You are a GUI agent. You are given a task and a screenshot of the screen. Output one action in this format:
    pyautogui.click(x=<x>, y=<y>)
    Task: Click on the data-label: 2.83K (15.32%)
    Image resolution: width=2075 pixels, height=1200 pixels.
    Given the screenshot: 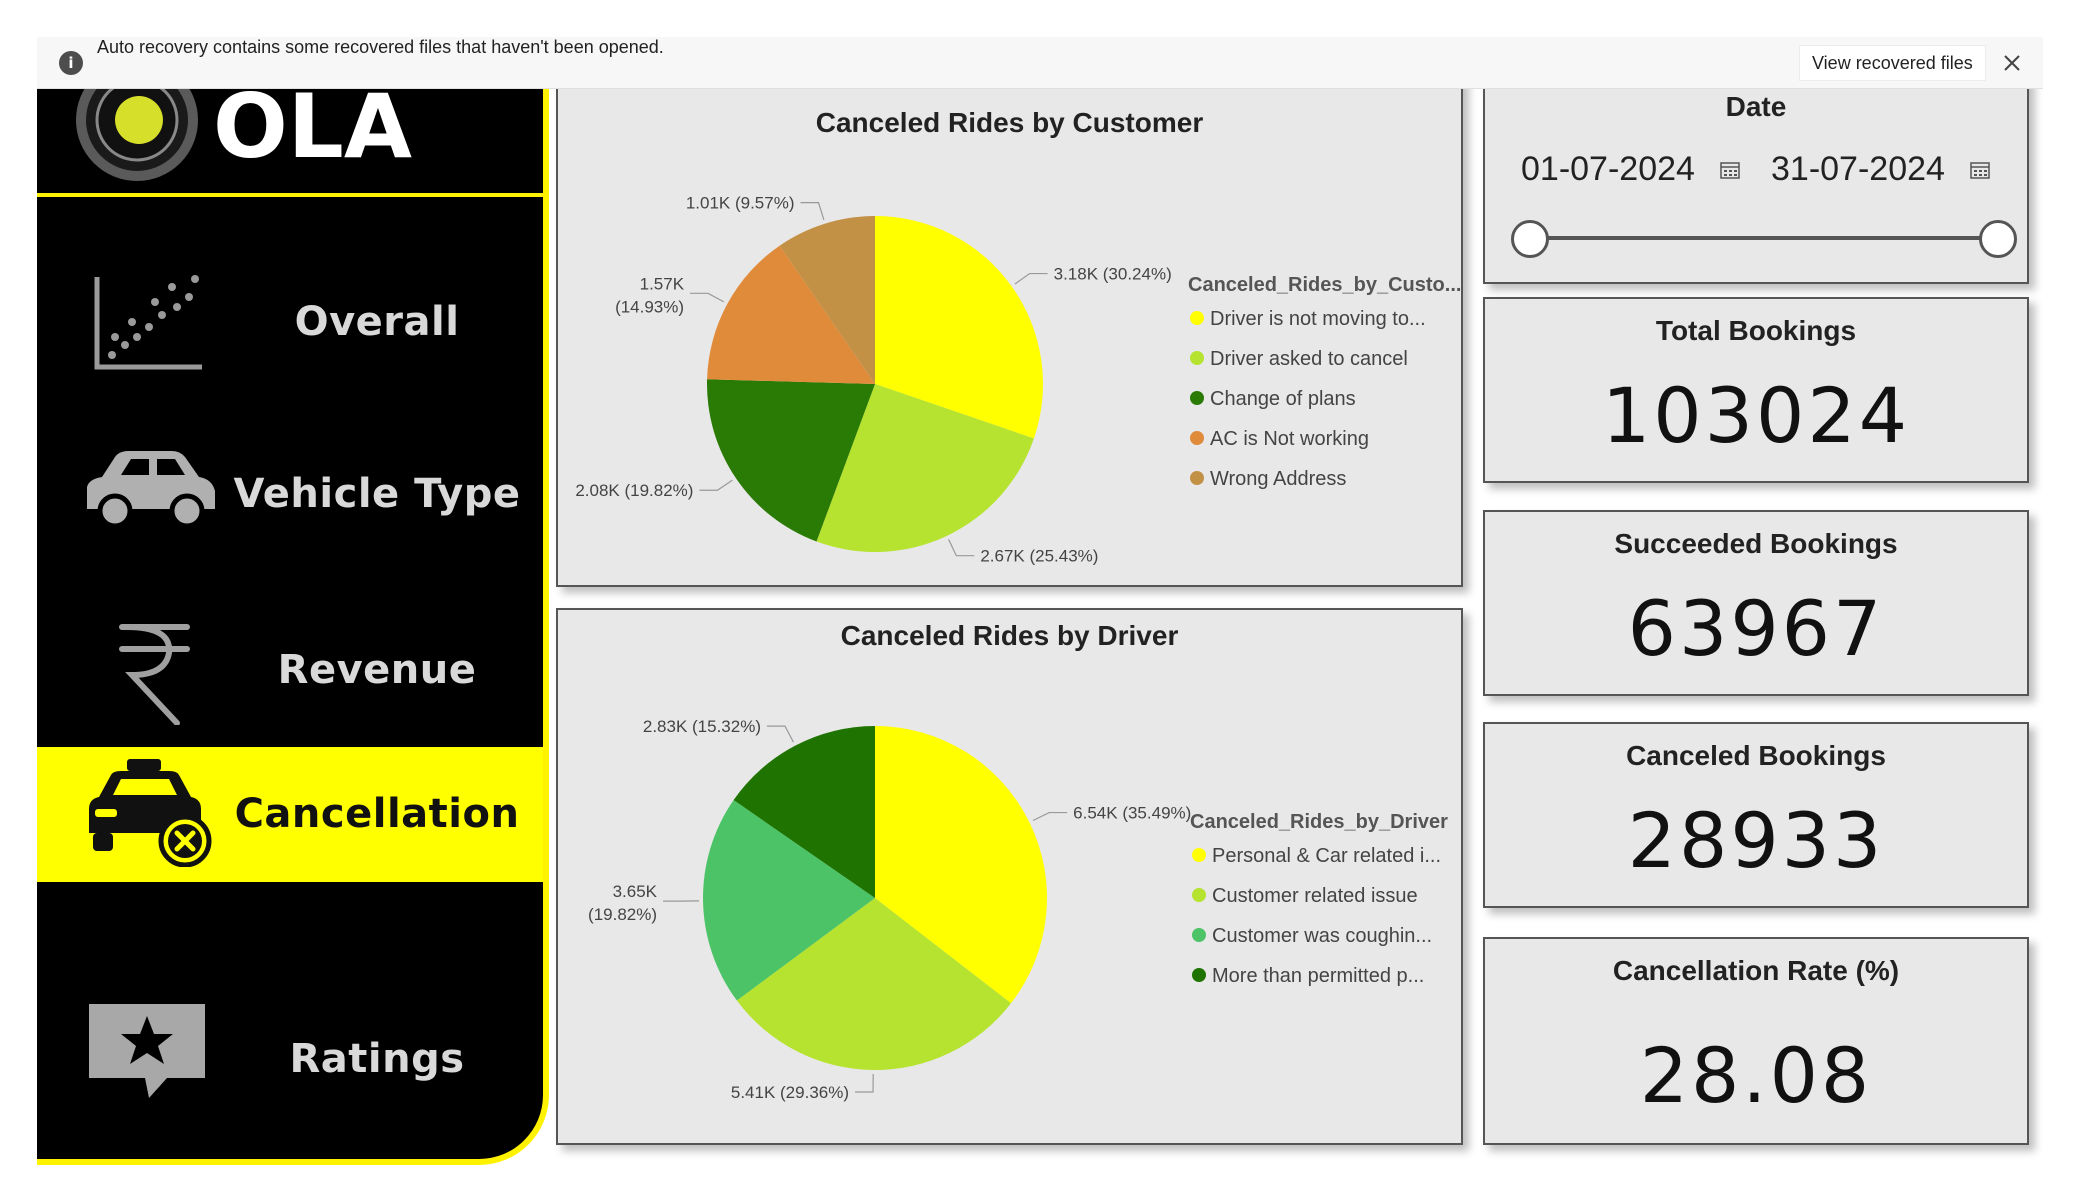 What is the action you would take?
    pyautogui.click(x=702, y=726)
    